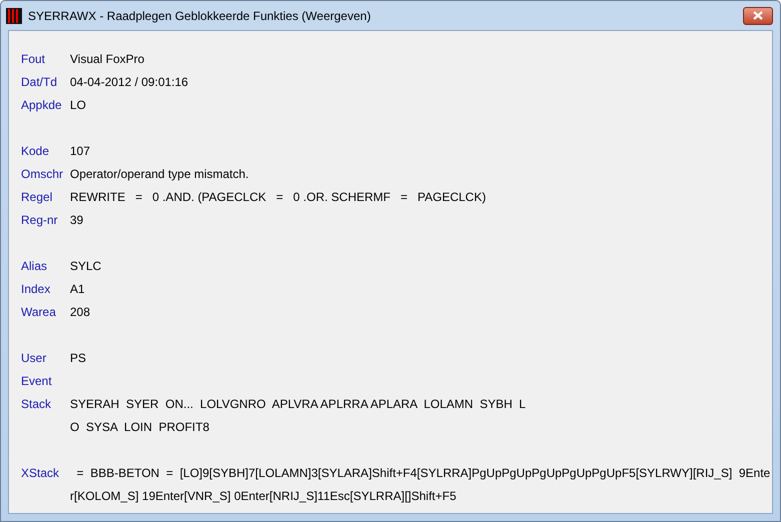 Image resolution: width=781 pixels, height=522 pixels. What do you see at coordinates (14, 16) in the screenshot?
I see `app-icon` at bounding box center [14, 16].